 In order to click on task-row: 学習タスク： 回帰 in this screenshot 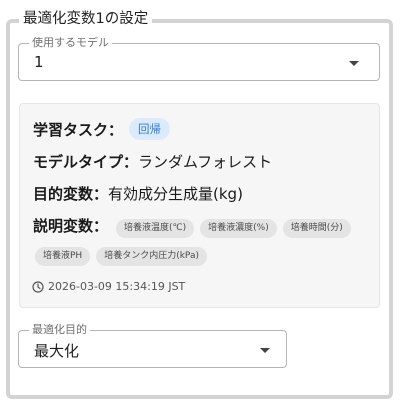, I will do `click(102, 129)`.